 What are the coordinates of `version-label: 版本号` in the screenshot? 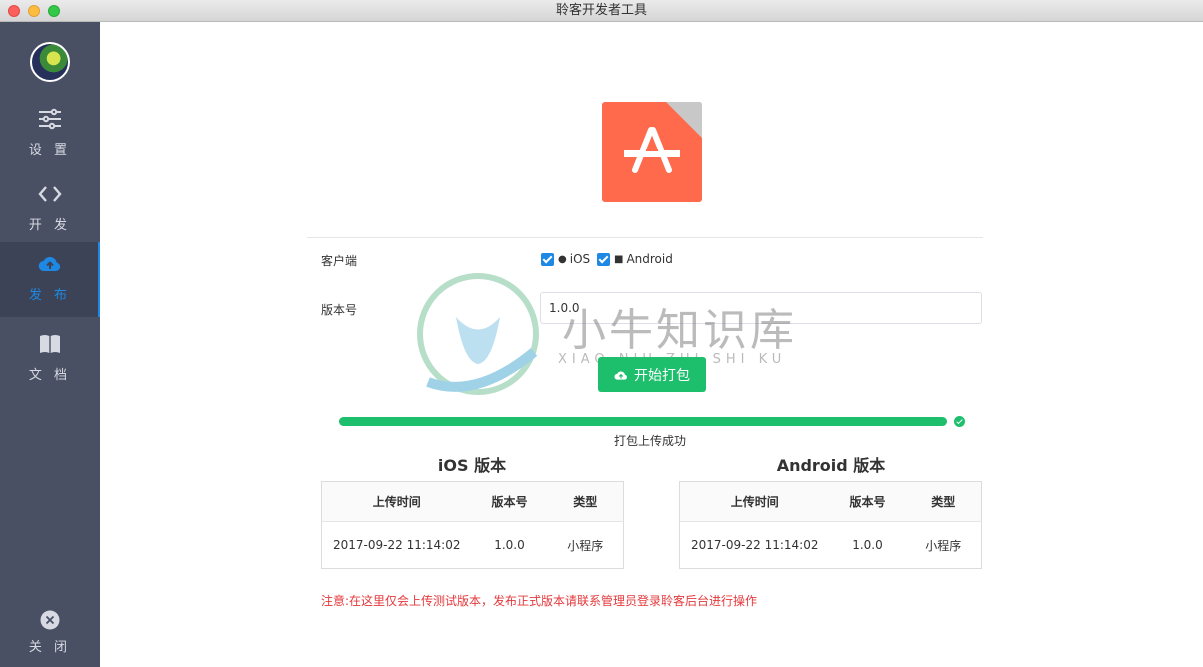 It's located at (339, 310).